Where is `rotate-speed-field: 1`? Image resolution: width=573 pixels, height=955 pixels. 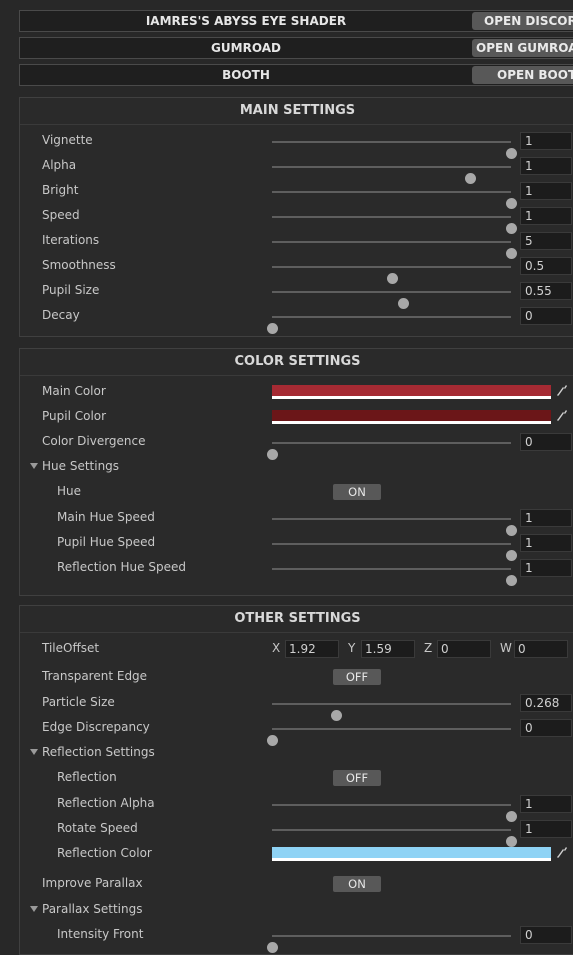 rotate-speed-field: 1 is located at coordinates (546, 829).